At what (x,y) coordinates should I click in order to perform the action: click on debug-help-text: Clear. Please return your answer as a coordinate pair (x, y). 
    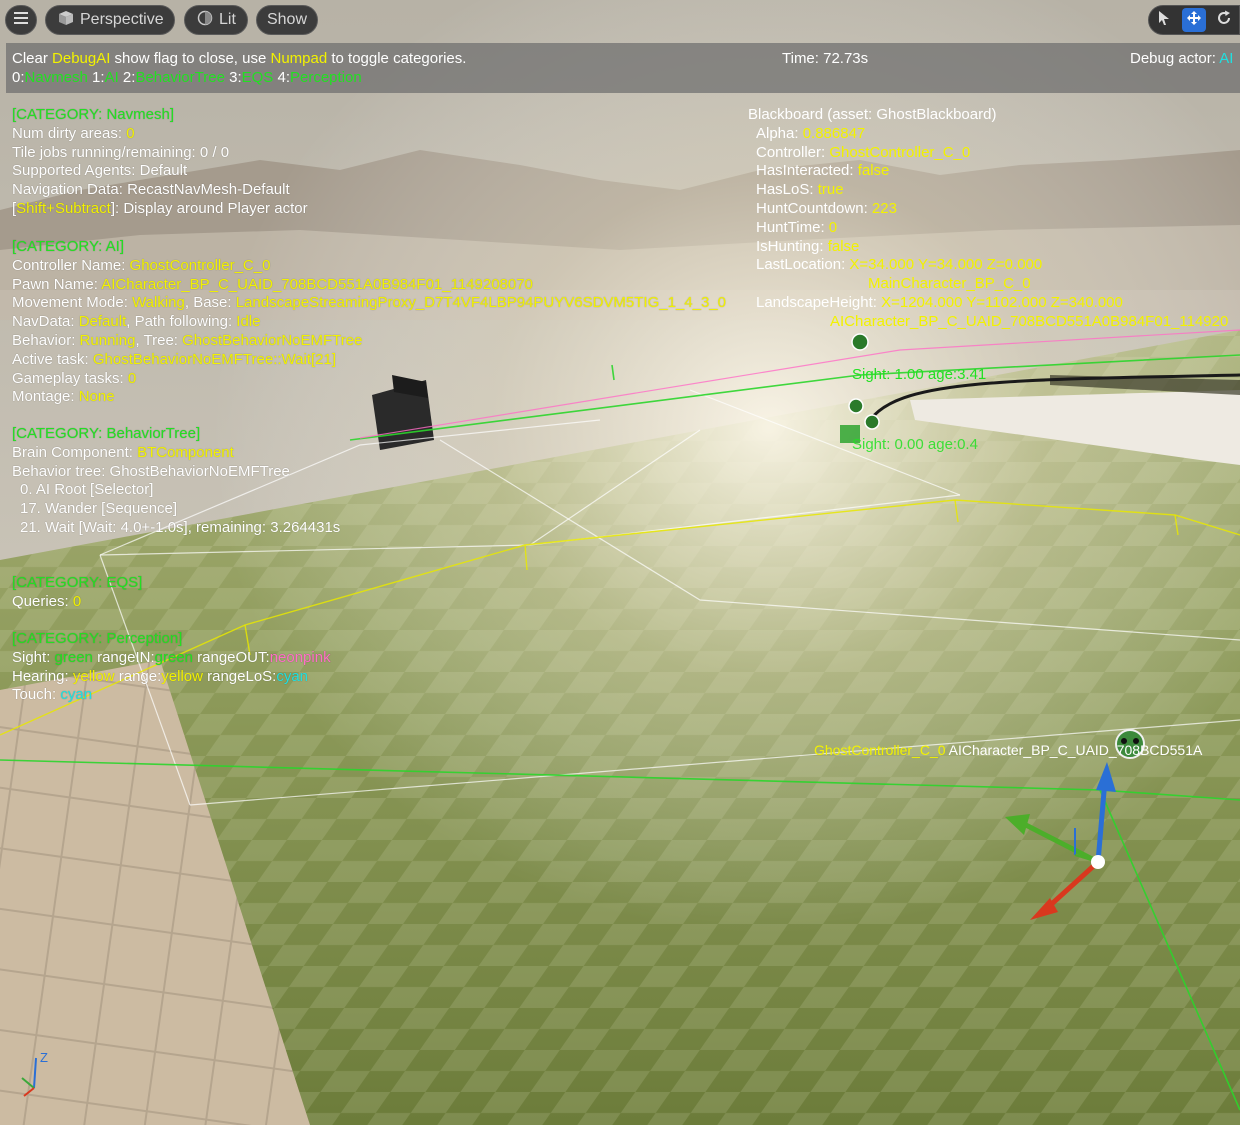
    Looking at the image, I should click on (32, 58).